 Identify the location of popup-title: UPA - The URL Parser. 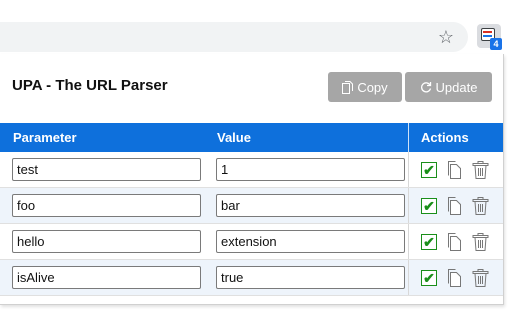
(90, 85).